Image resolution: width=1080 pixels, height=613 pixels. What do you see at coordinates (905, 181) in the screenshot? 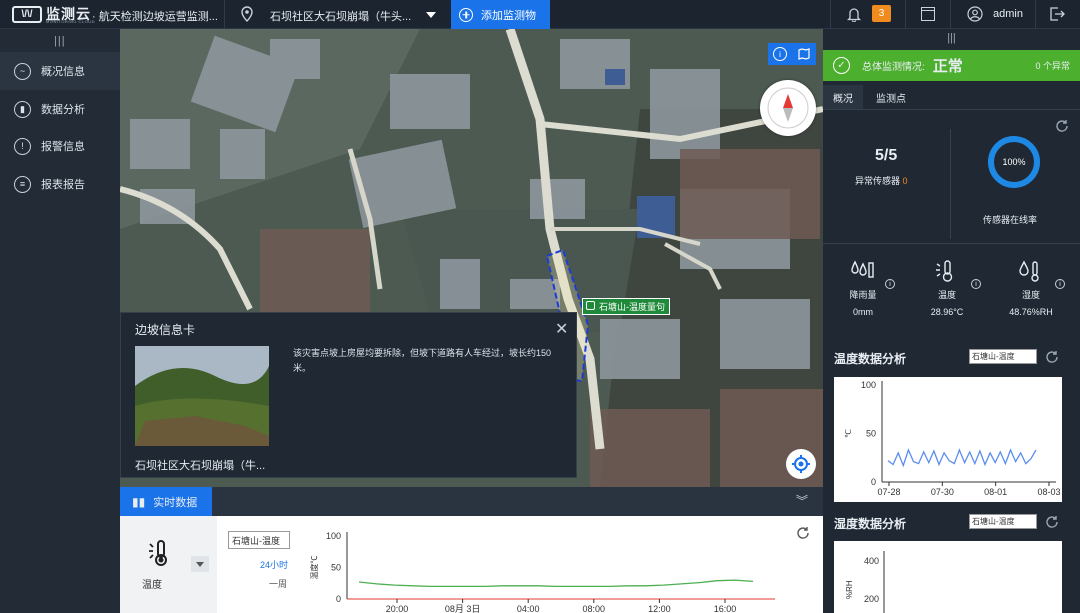
I see `abnormal-sensor-value: 0` at bounding box center [905, 181].